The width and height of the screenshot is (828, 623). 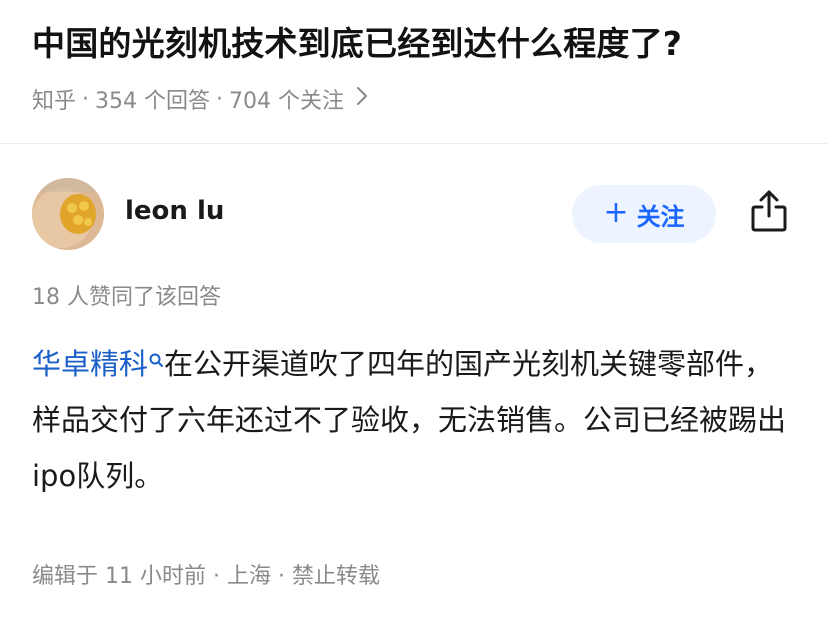 I want to click on chevron-right-icon, so click(x=362, y=99).